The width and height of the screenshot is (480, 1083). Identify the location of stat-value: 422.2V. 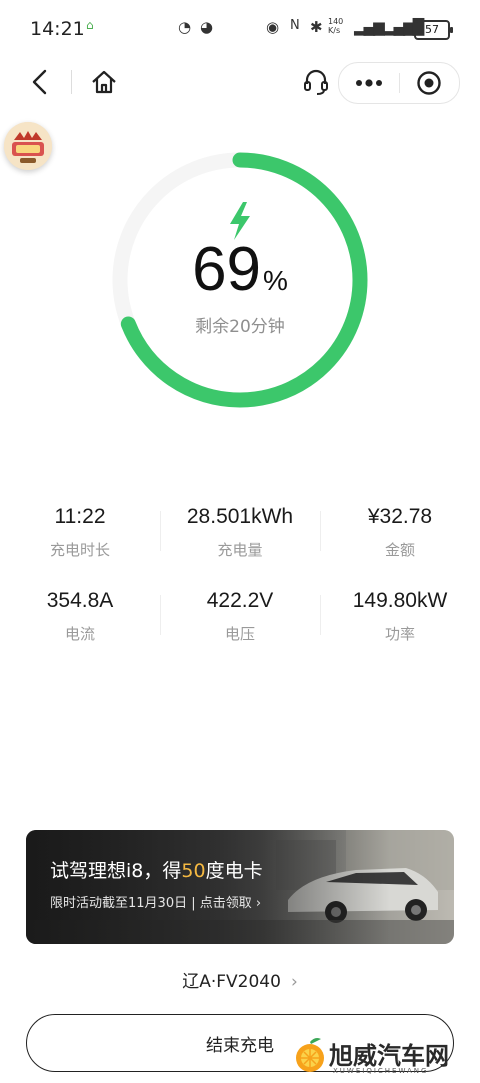
(240, 600).